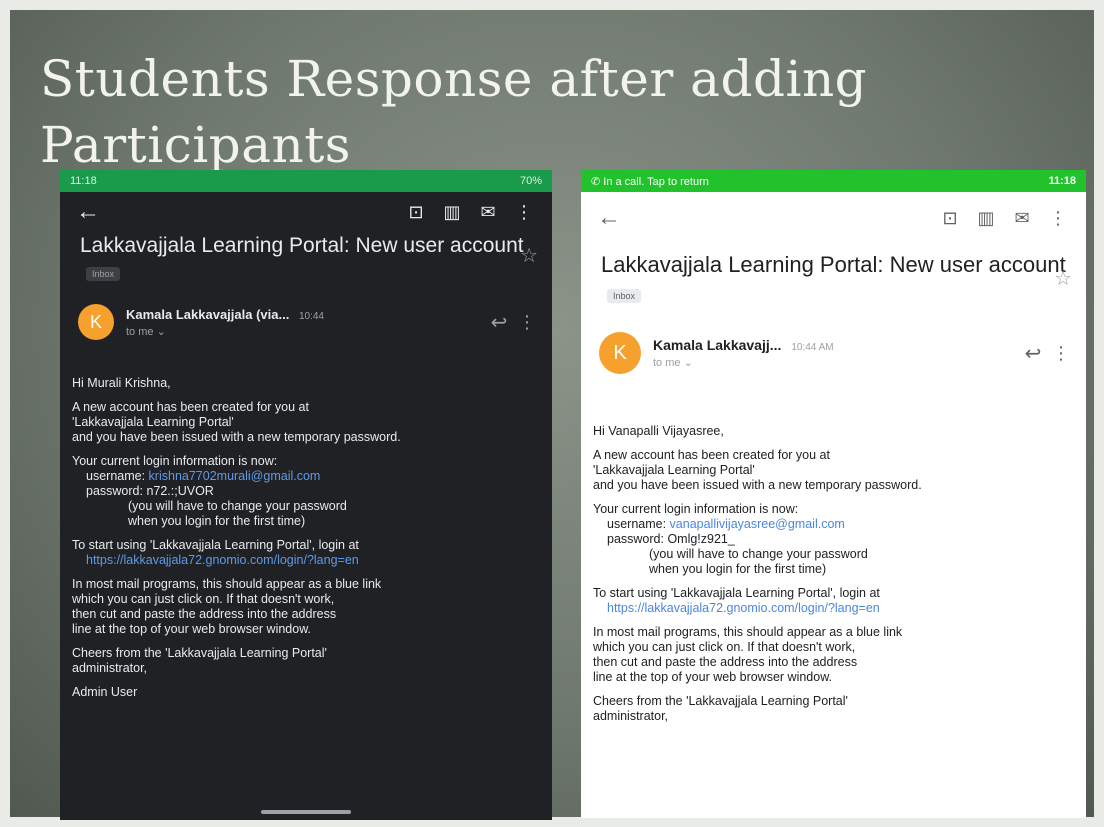 The image size is (1104, 827). Describe the element at coordinates (833, 181) in the screenshot. I see `call-status-bar: ✆ In a call. Tap to return 11:18` at that location.